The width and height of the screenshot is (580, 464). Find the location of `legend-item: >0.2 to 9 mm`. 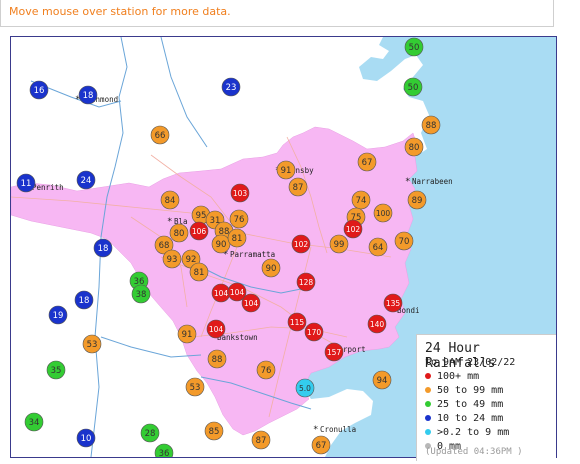

legend-item: >0.2 to 9 mm is located at coordinates (467, 432).